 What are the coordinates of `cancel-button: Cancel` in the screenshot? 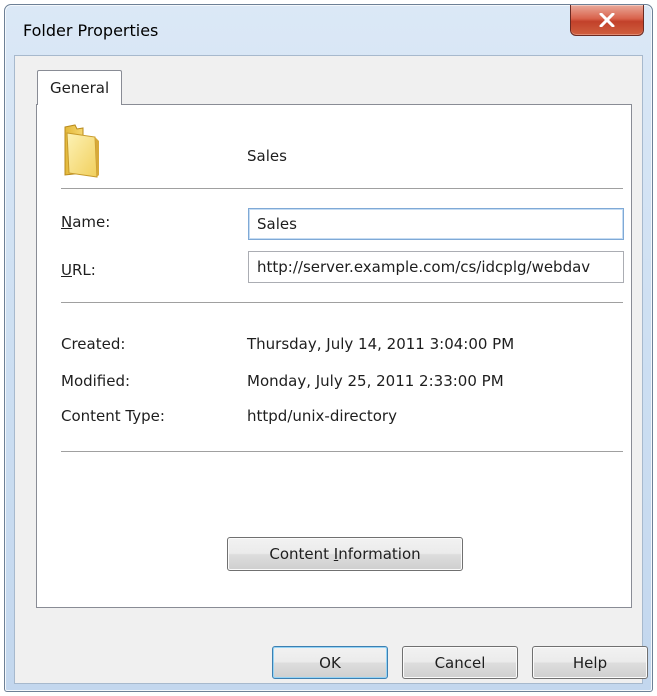 It's located at (460, 662).